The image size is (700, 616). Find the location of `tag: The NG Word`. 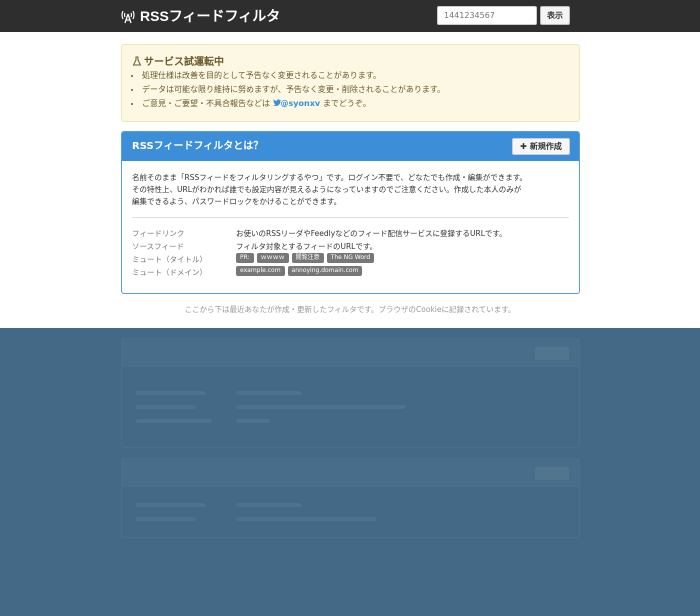

tag: The NG Word is located at coordinates (350, 258).